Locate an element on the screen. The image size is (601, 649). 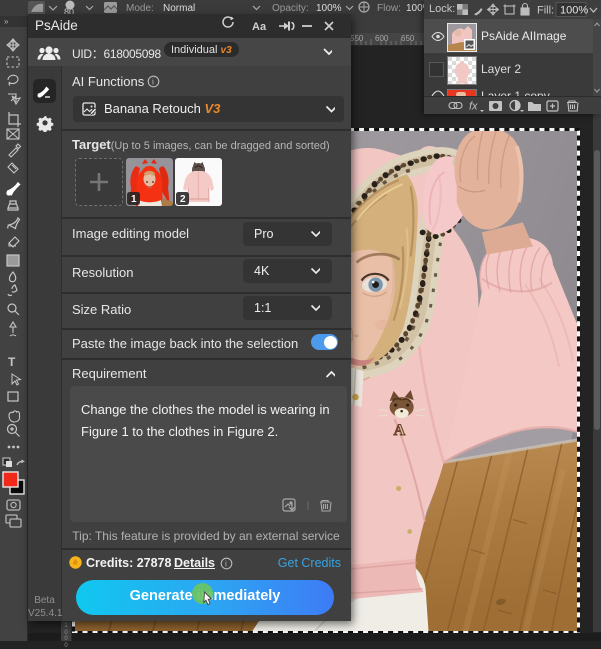
svg-text: Mode: is located at coordinates (140, 8).